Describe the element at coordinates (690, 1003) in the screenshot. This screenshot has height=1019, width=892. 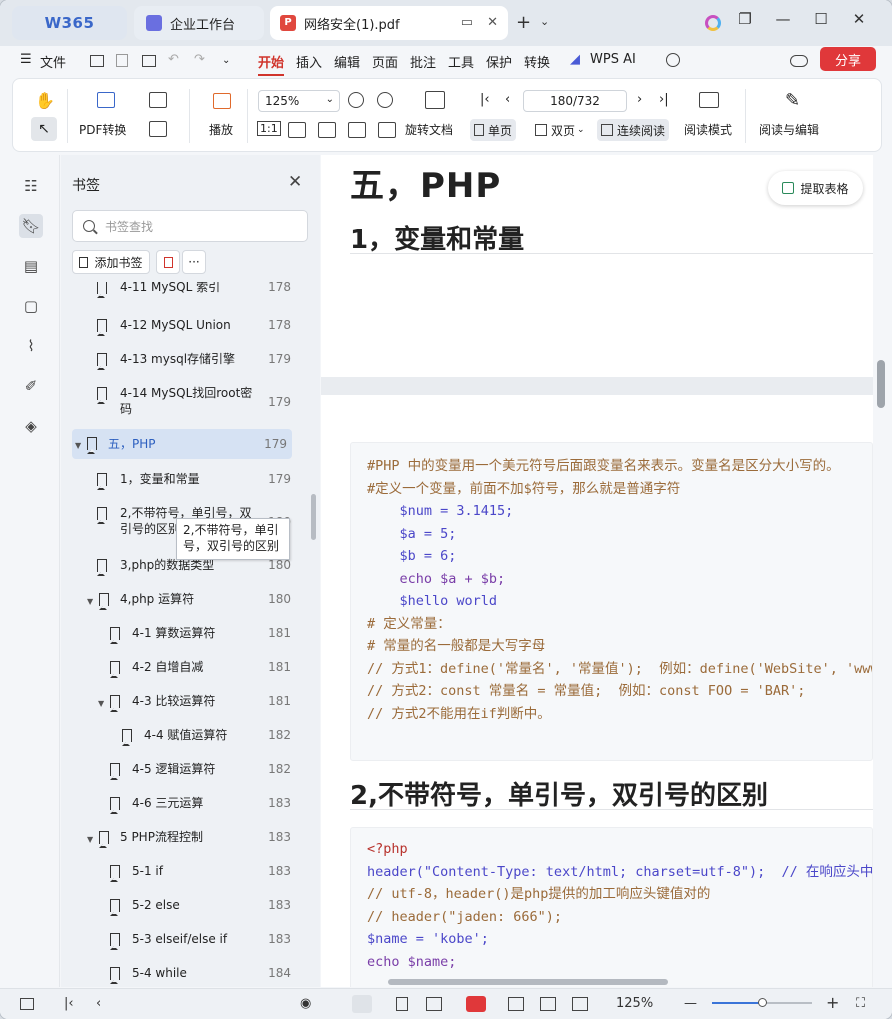
I see `zoom-out-button: —` at that location.